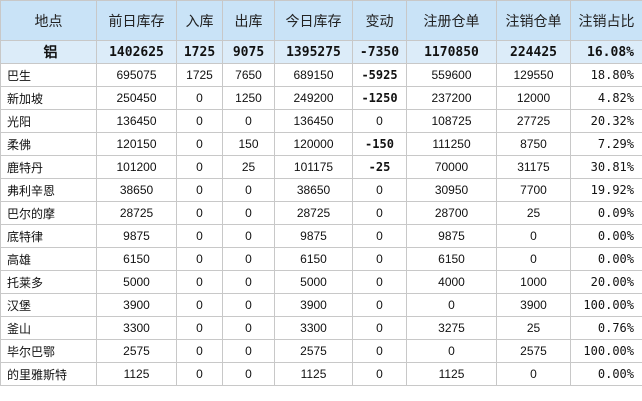  Describe the element at coordinates (379, 20) in the screenshot. I see `header-change: 变动` at that location.